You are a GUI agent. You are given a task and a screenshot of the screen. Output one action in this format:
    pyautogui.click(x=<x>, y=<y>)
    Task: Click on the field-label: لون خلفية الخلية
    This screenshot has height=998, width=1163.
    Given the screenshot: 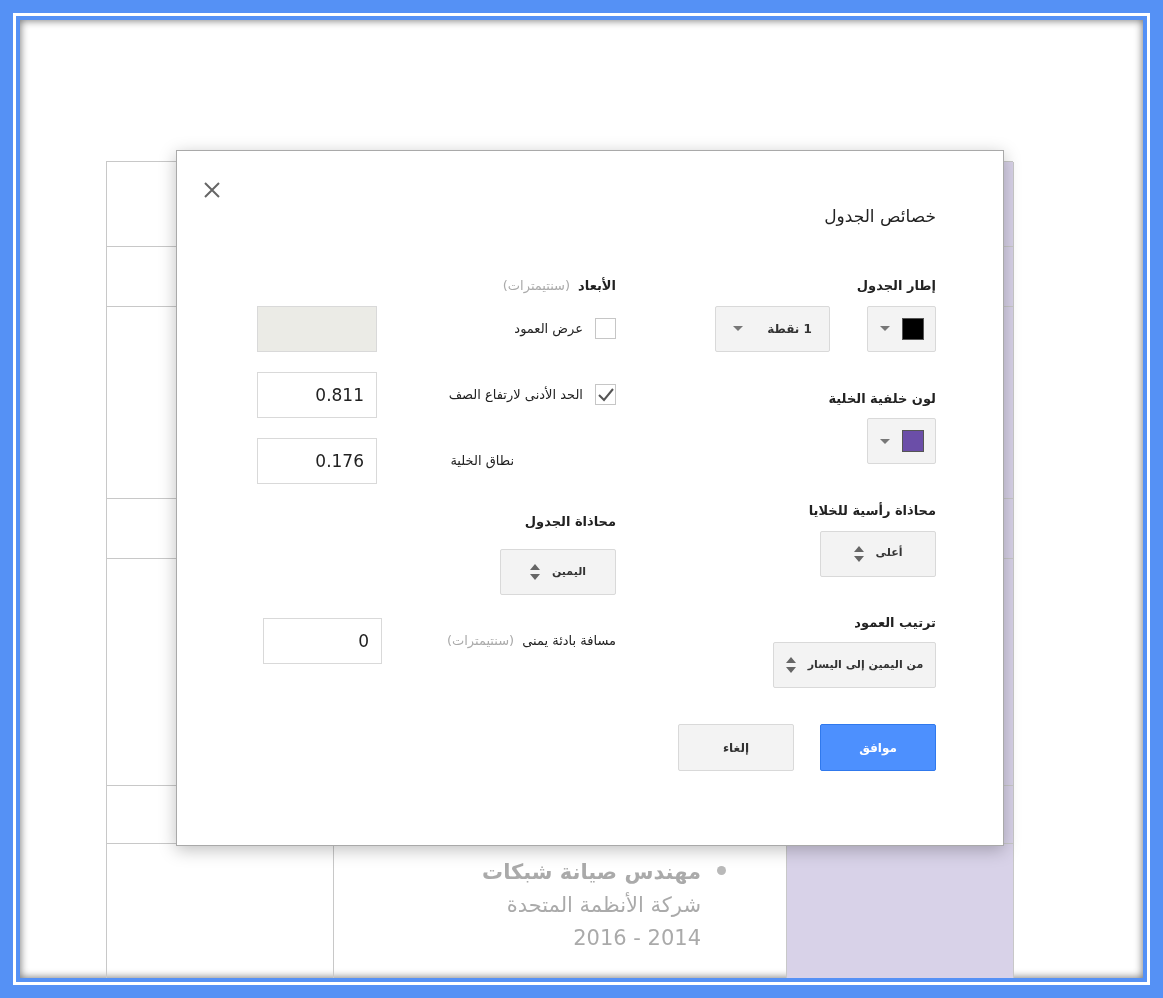 What is the action you would take?
    pyautogui.click(x=882, y=398)
    